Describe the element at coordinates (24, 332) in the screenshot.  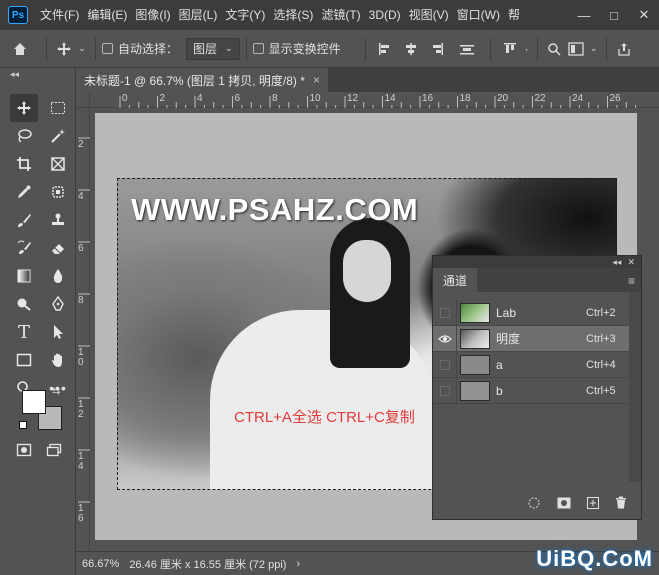
I see `type-tool-icon: T` at that location.